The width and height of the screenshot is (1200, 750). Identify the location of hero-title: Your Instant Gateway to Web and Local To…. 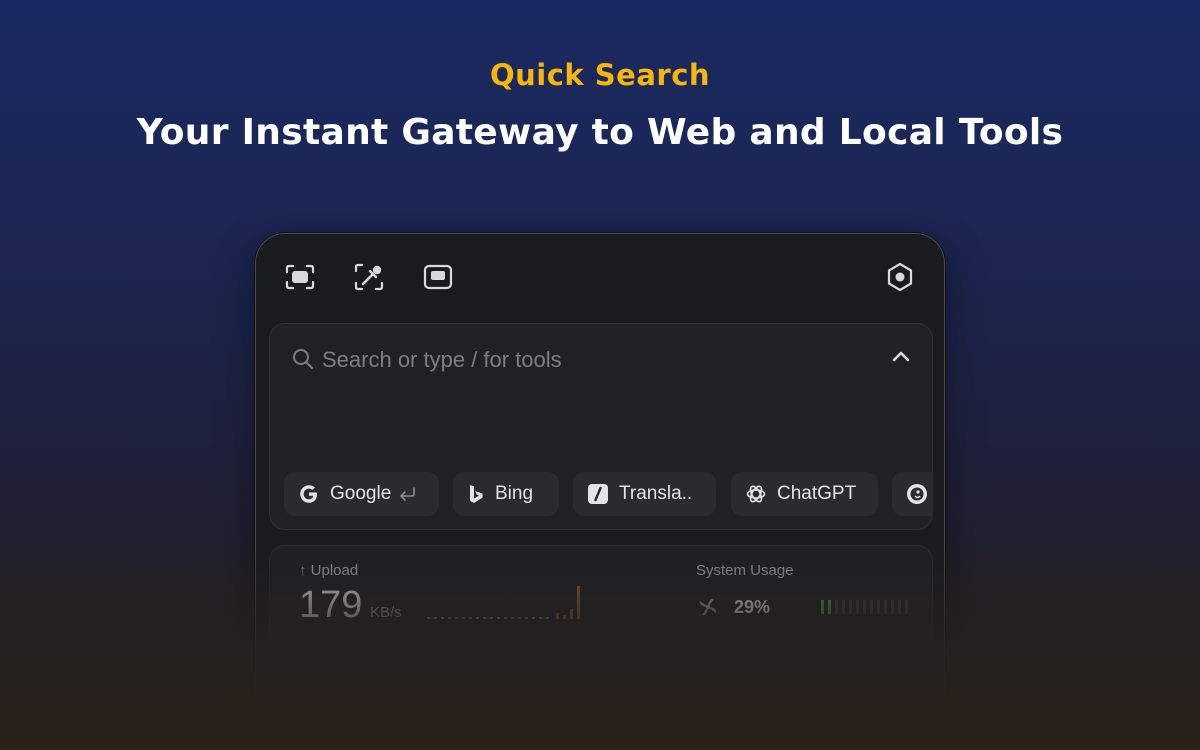
(600, 132).